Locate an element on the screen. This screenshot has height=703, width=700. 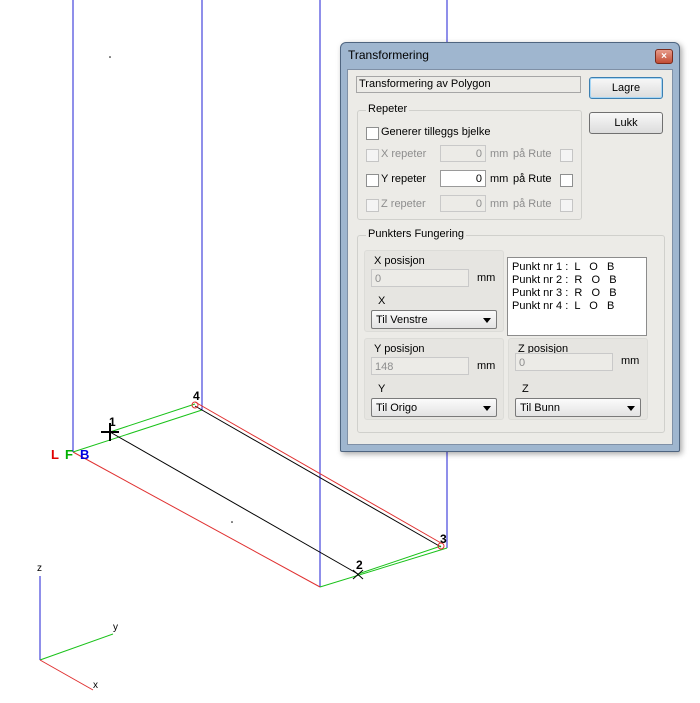
box-edge-green-bottom is located at coordinates (383, 567).